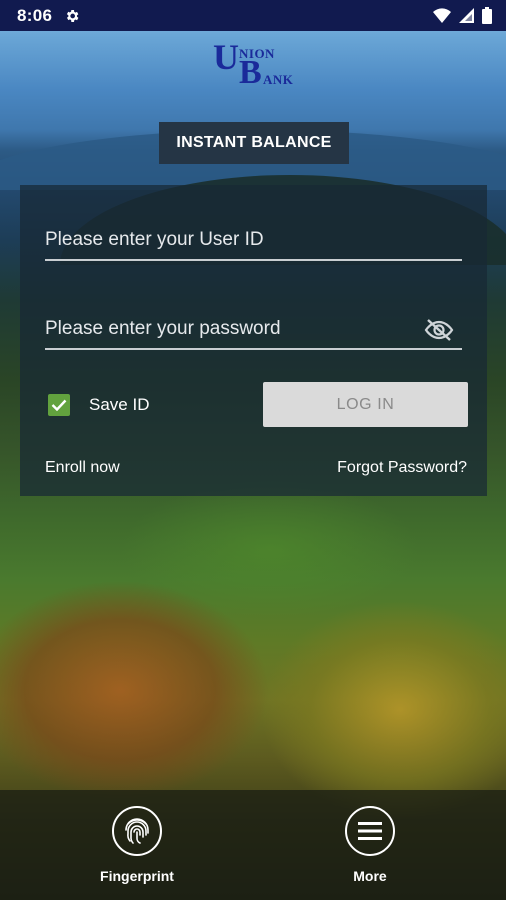 The height and width of the screenshot is (900, 506). I want to click on login-button: LOG IN, so click(365, 404).